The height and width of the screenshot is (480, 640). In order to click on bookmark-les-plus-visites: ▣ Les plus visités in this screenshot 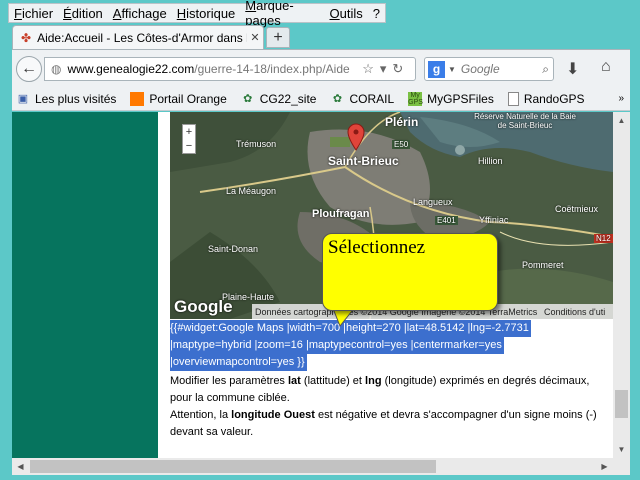, I will do `click(66, 98)`.